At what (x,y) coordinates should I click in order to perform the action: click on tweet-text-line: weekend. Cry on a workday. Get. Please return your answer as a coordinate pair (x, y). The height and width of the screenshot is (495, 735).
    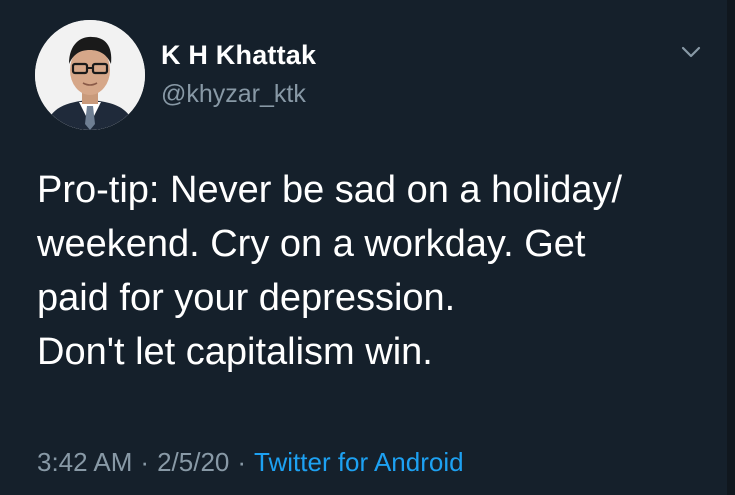
    Looking at the image, I should click on (311, 244).